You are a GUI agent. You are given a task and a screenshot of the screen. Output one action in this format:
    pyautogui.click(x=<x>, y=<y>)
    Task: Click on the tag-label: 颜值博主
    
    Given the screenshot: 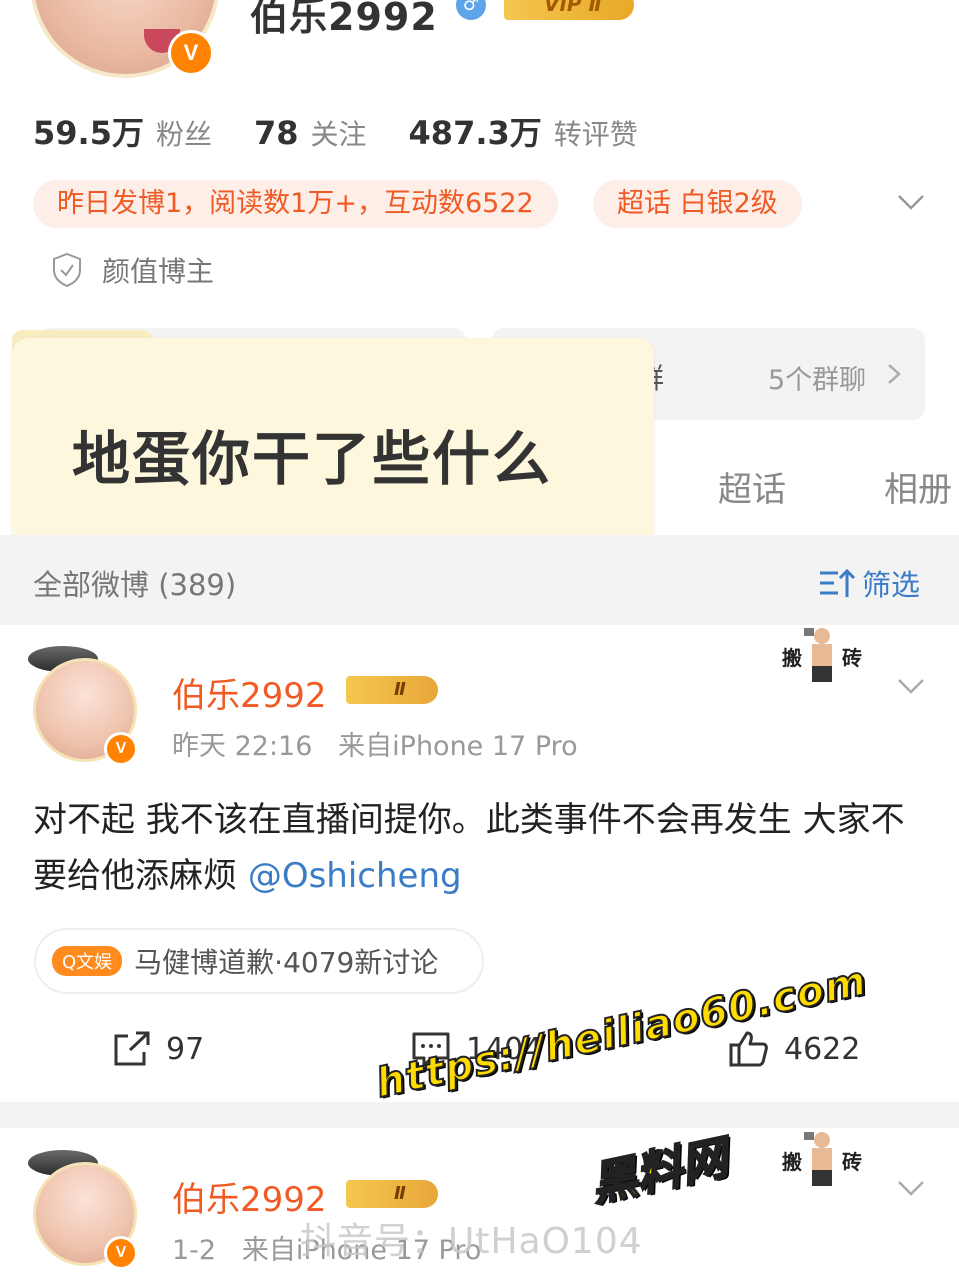 What is the action you would take?
    pyautogui.click(x=158, y=271)
    